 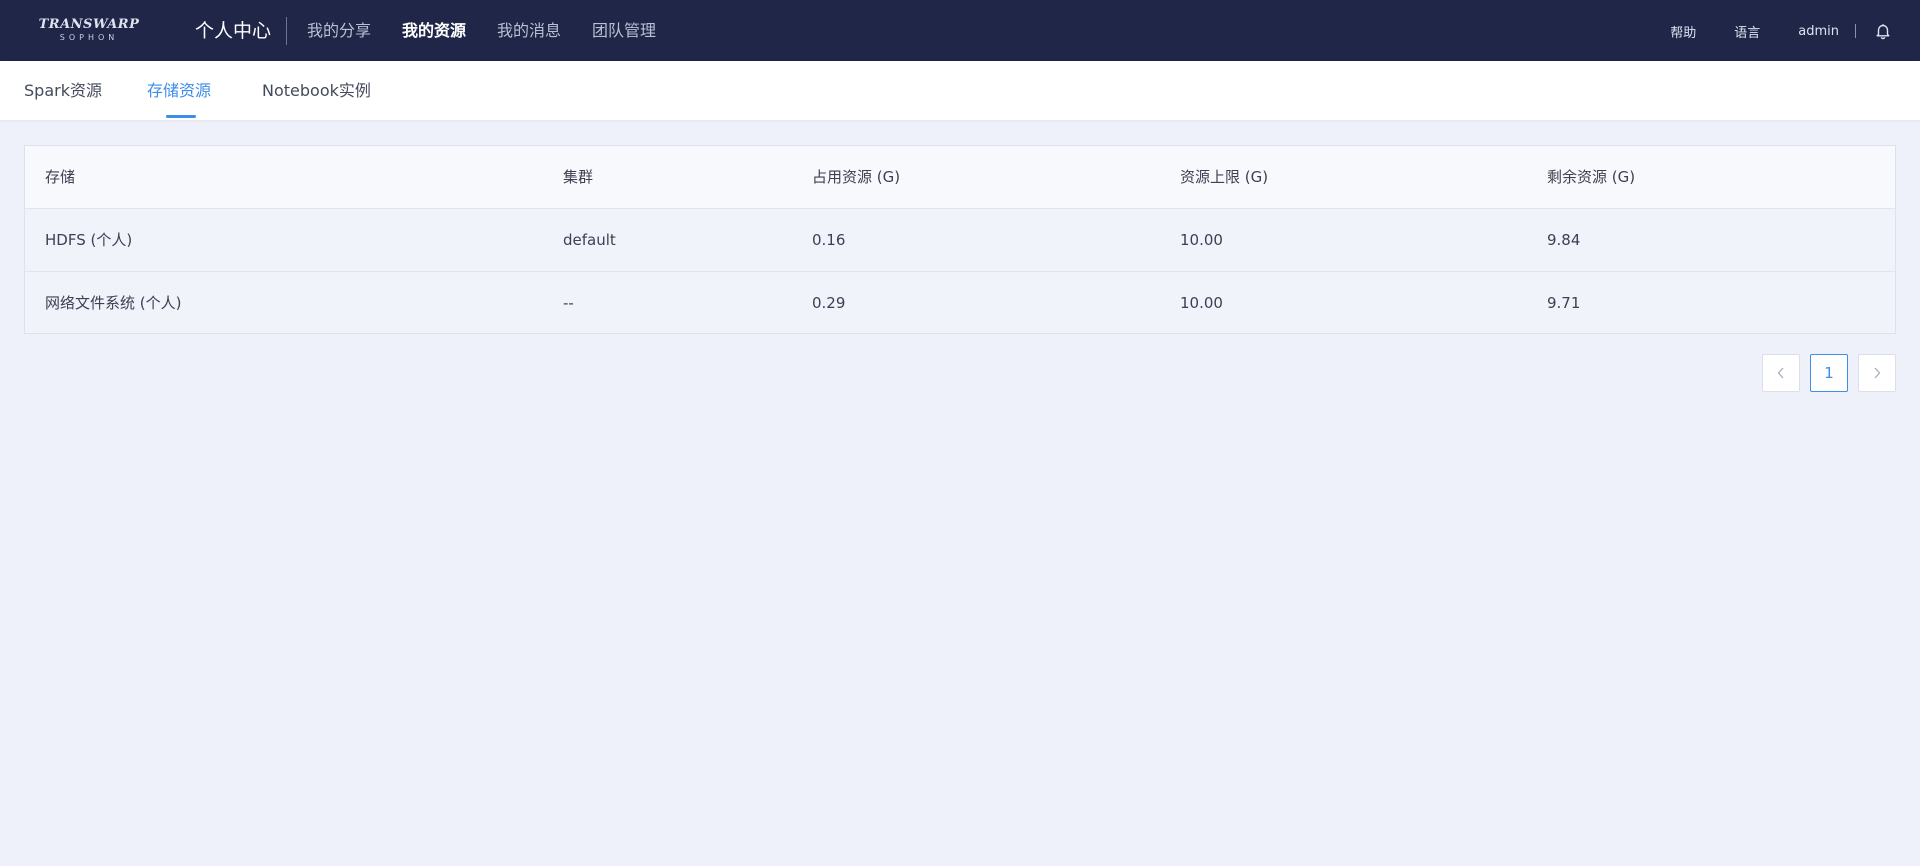 What do you see at coordinates (1883, 31) in the screenshot?
I see `bell-icon` at bounding box center [1883, 31].